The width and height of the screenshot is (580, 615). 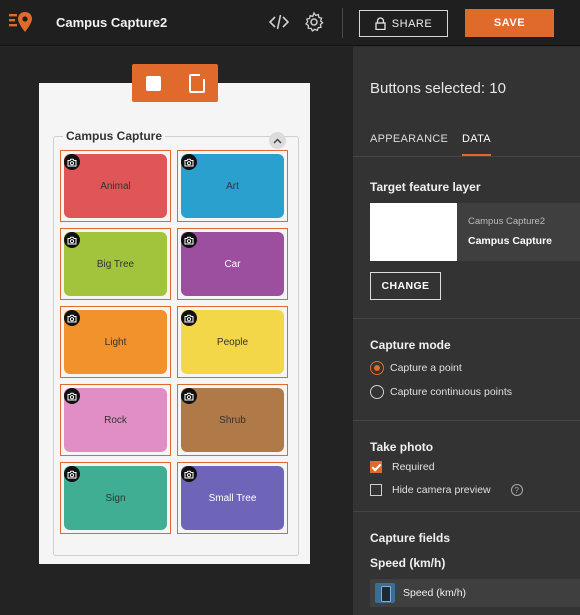 What do you see at coordinates (507, 221) in the screenshot?
I see `layer-source: Campus Capture2` at bounding box center [507, 221].